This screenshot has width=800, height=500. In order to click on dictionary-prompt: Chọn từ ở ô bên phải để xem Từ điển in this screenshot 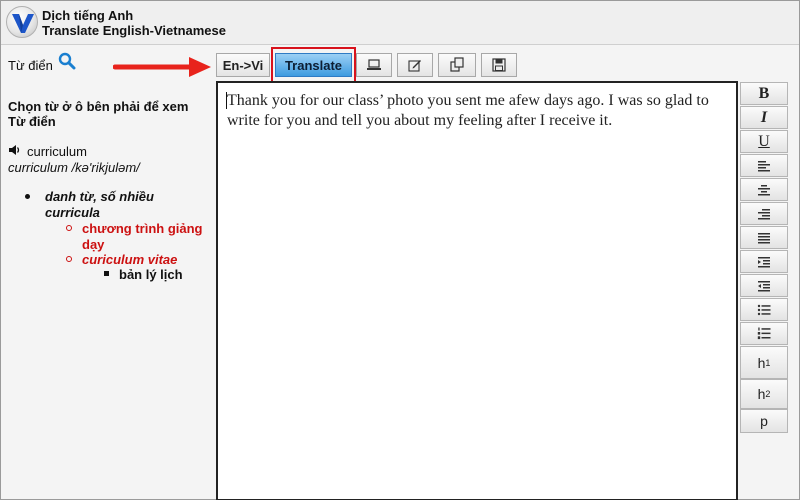, I will do `click(98, 114)`.